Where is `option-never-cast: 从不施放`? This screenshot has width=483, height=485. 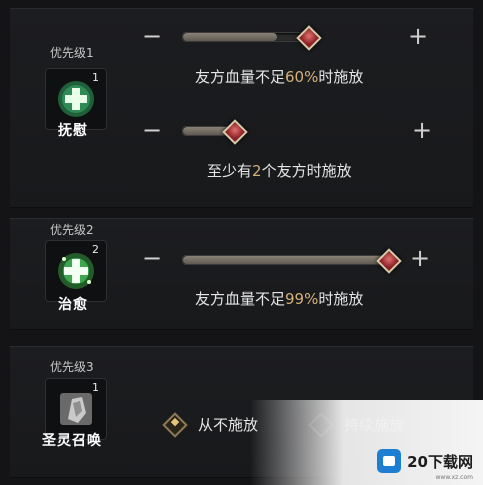
option-never-cast: 从不施放 is located at coordinates (210, 424).